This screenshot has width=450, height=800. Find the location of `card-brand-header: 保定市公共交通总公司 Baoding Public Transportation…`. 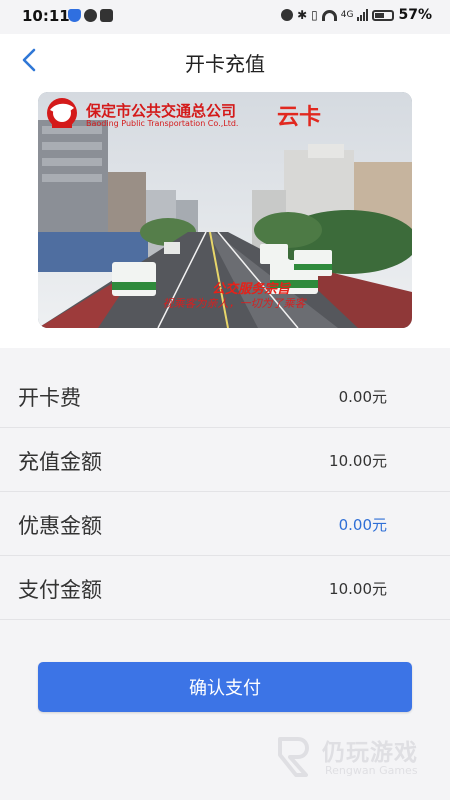

card-brand-header: 保定市公共交通总公司 Baoding Public Transportation… is located at coordinates (225, 113).